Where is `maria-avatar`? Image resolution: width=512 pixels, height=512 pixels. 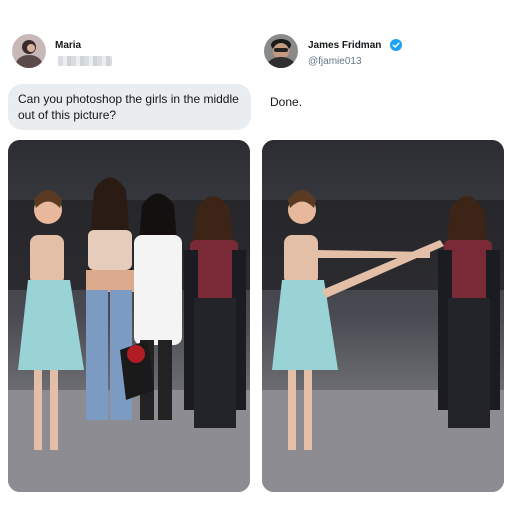 maria-avatar is located at coordinates (29, 51).